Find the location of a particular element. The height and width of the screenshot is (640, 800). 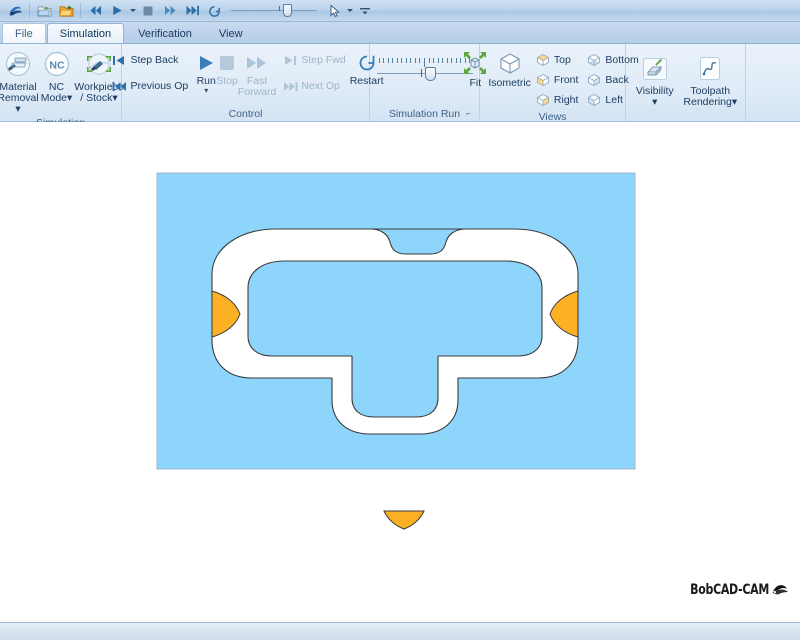

bobcad-cam-logo-text: BobCAD-CAM is located at coordinates (729, 589).